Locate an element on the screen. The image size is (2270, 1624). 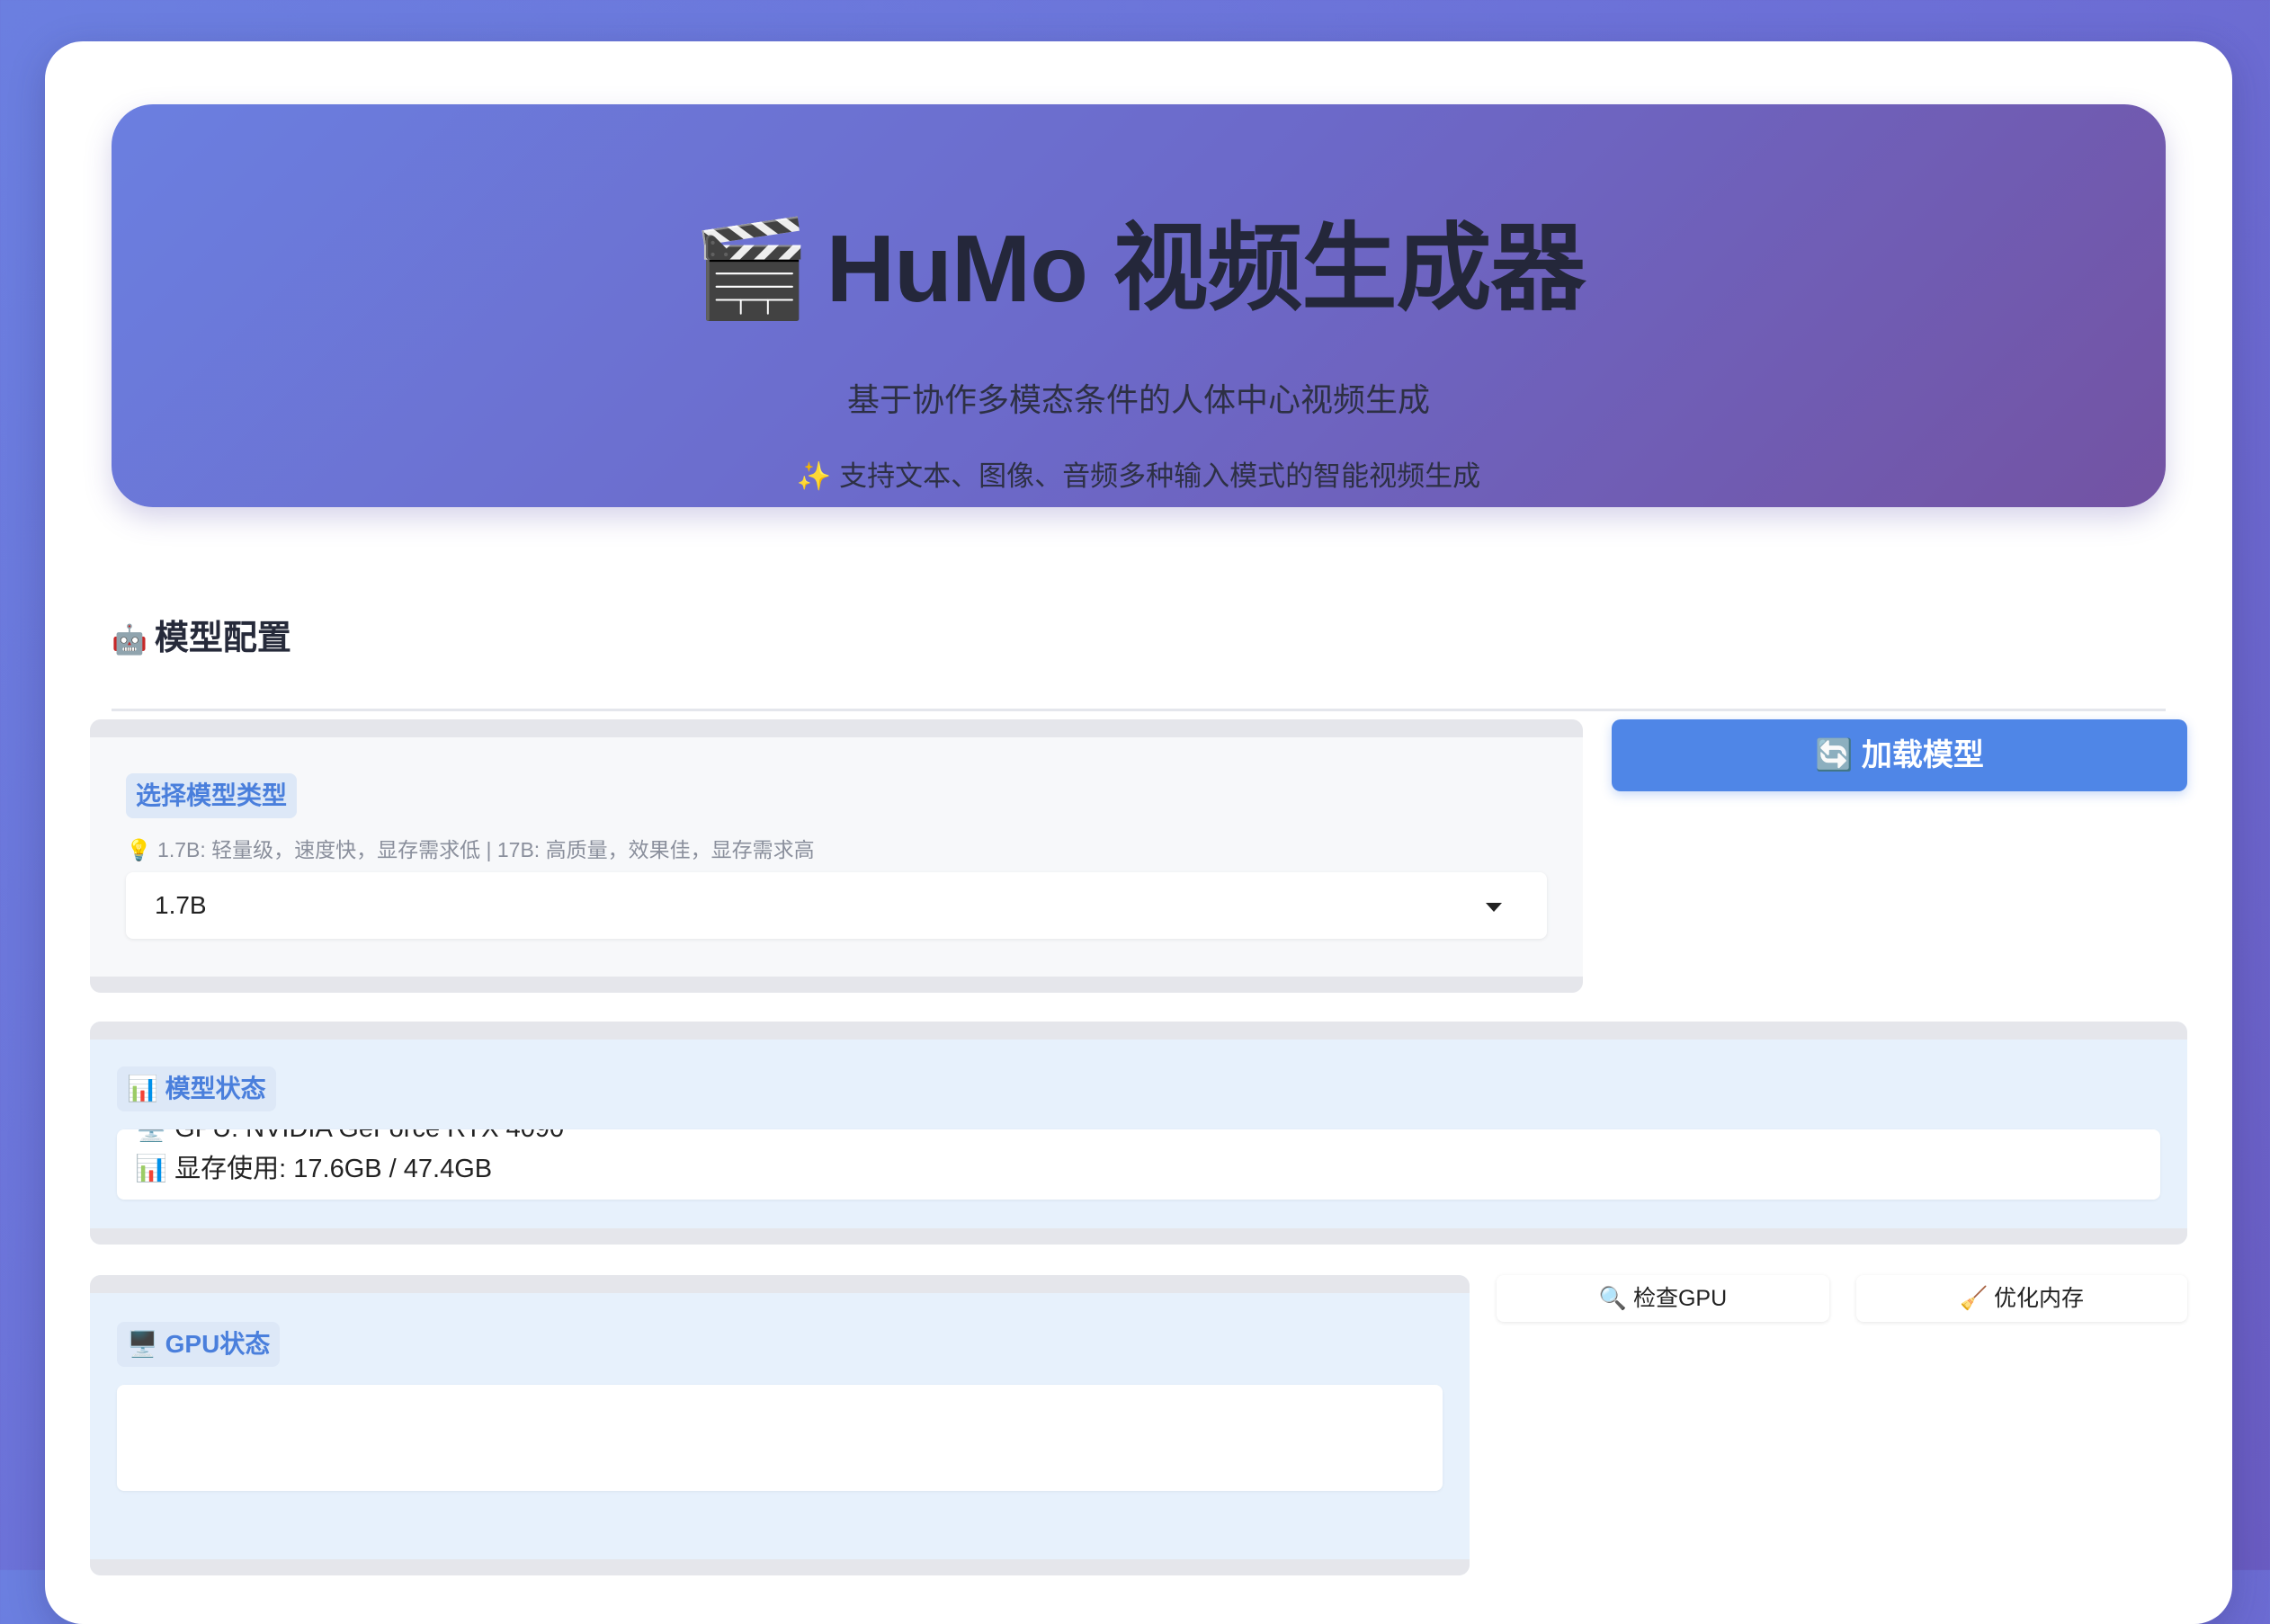
gpu-status-label: 🖥️ GPU状态 is located at coordinates (199, 1344).